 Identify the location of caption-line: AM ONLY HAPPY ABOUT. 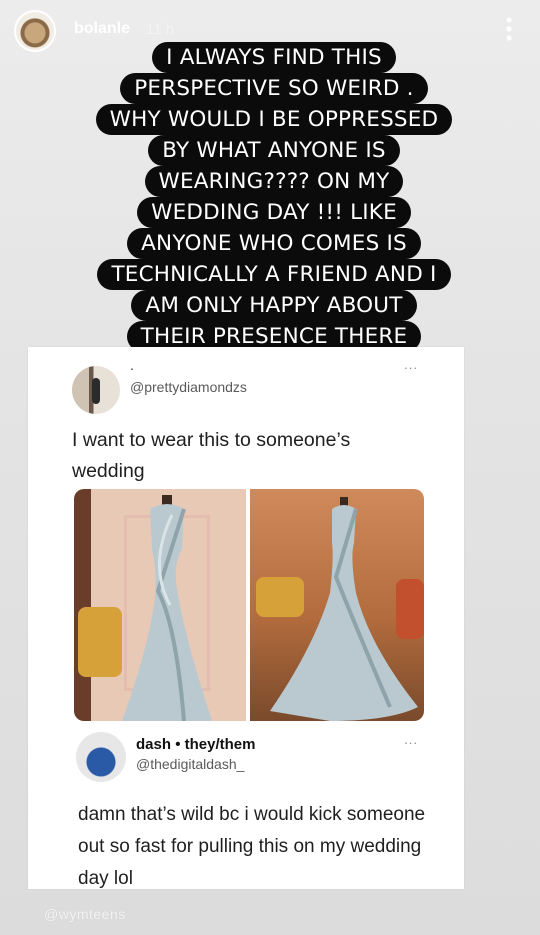
(274, 305).